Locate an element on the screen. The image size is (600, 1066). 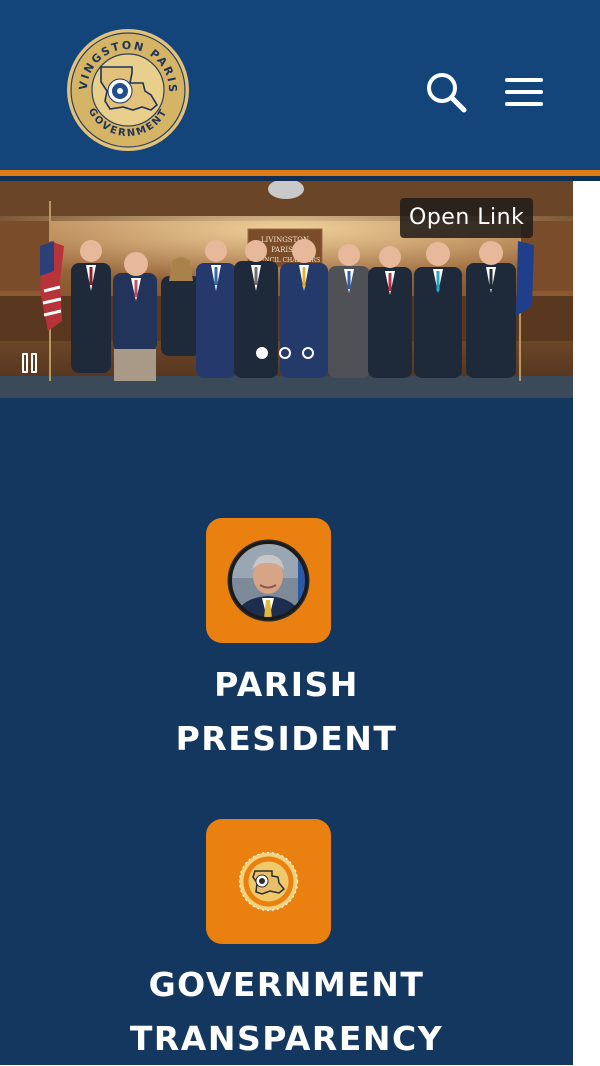
government-transparency-label-line-1: GOVERNMENT is located at coordinates (286, 984).